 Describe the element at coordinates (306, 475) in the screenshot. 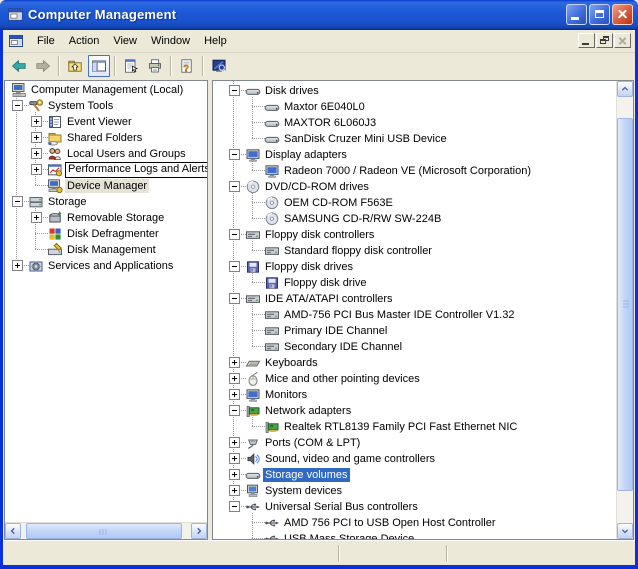

I see `tree-item-label: Storage volumes` at that location.